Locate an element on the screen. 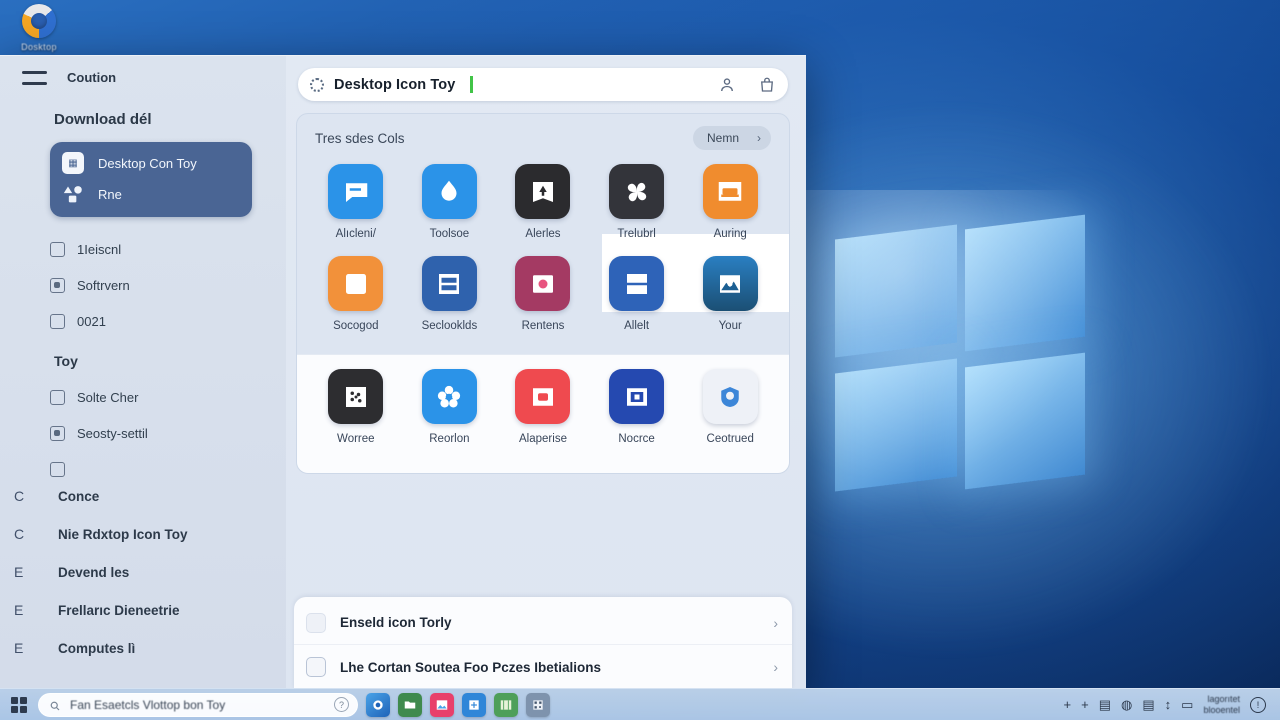  pinwheel-icon is located at coordinates (637, 191).